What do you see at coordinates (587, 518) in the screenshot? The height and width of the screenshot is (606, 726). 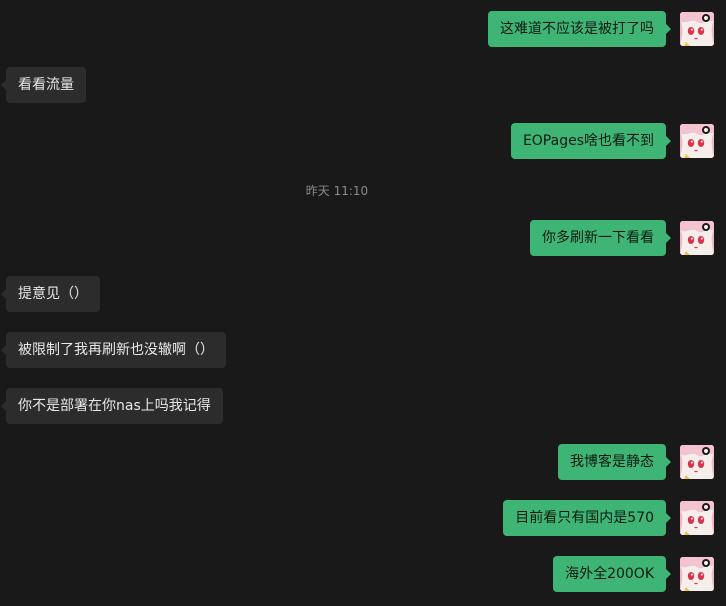 I see `message-bubble-outgoing: 目前看只有国内是570` at bounding box center [587, 518].